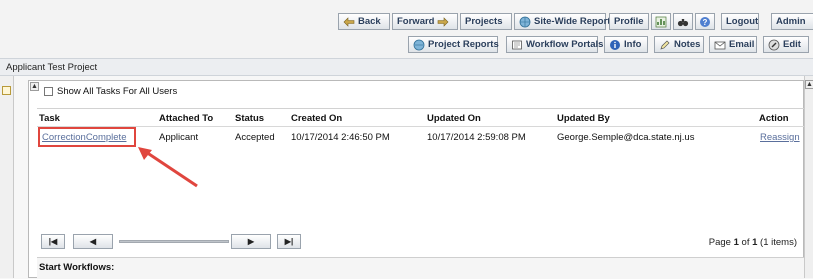 The width and height of the screenshot is (813, 279). What do you see at coordinates (809, 84) in the screenshot?
I see `right-scroll-up-button: ▲` at bounding box center [809, 84].